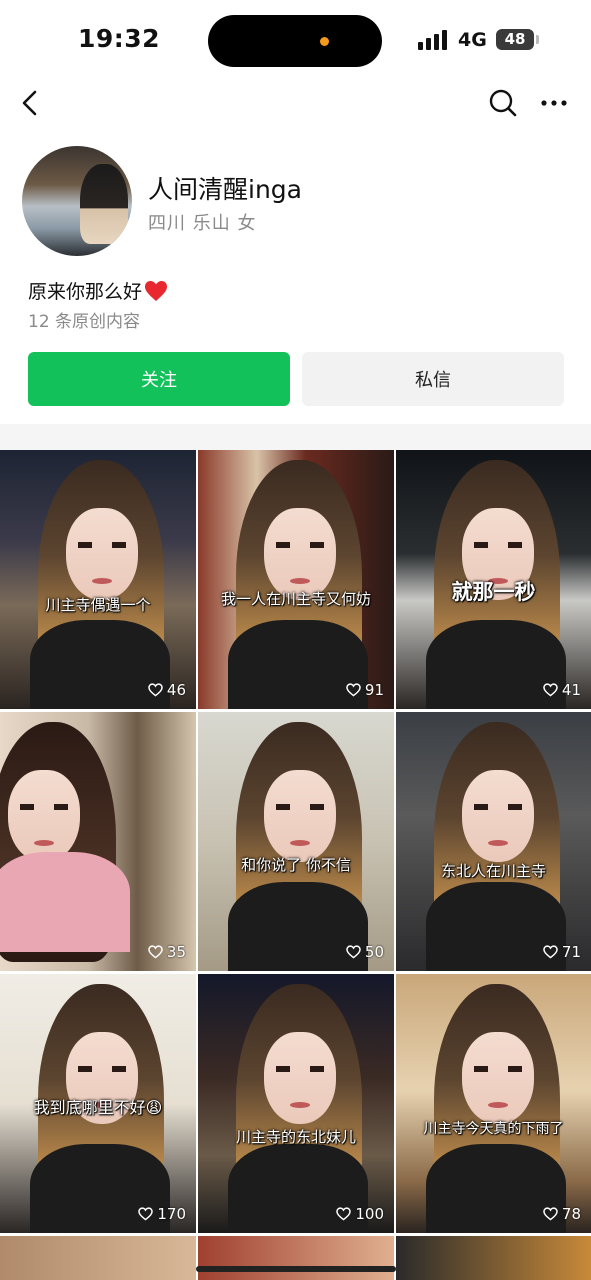  I want to click on video-caption: 就那一秒, so click(493, 592).